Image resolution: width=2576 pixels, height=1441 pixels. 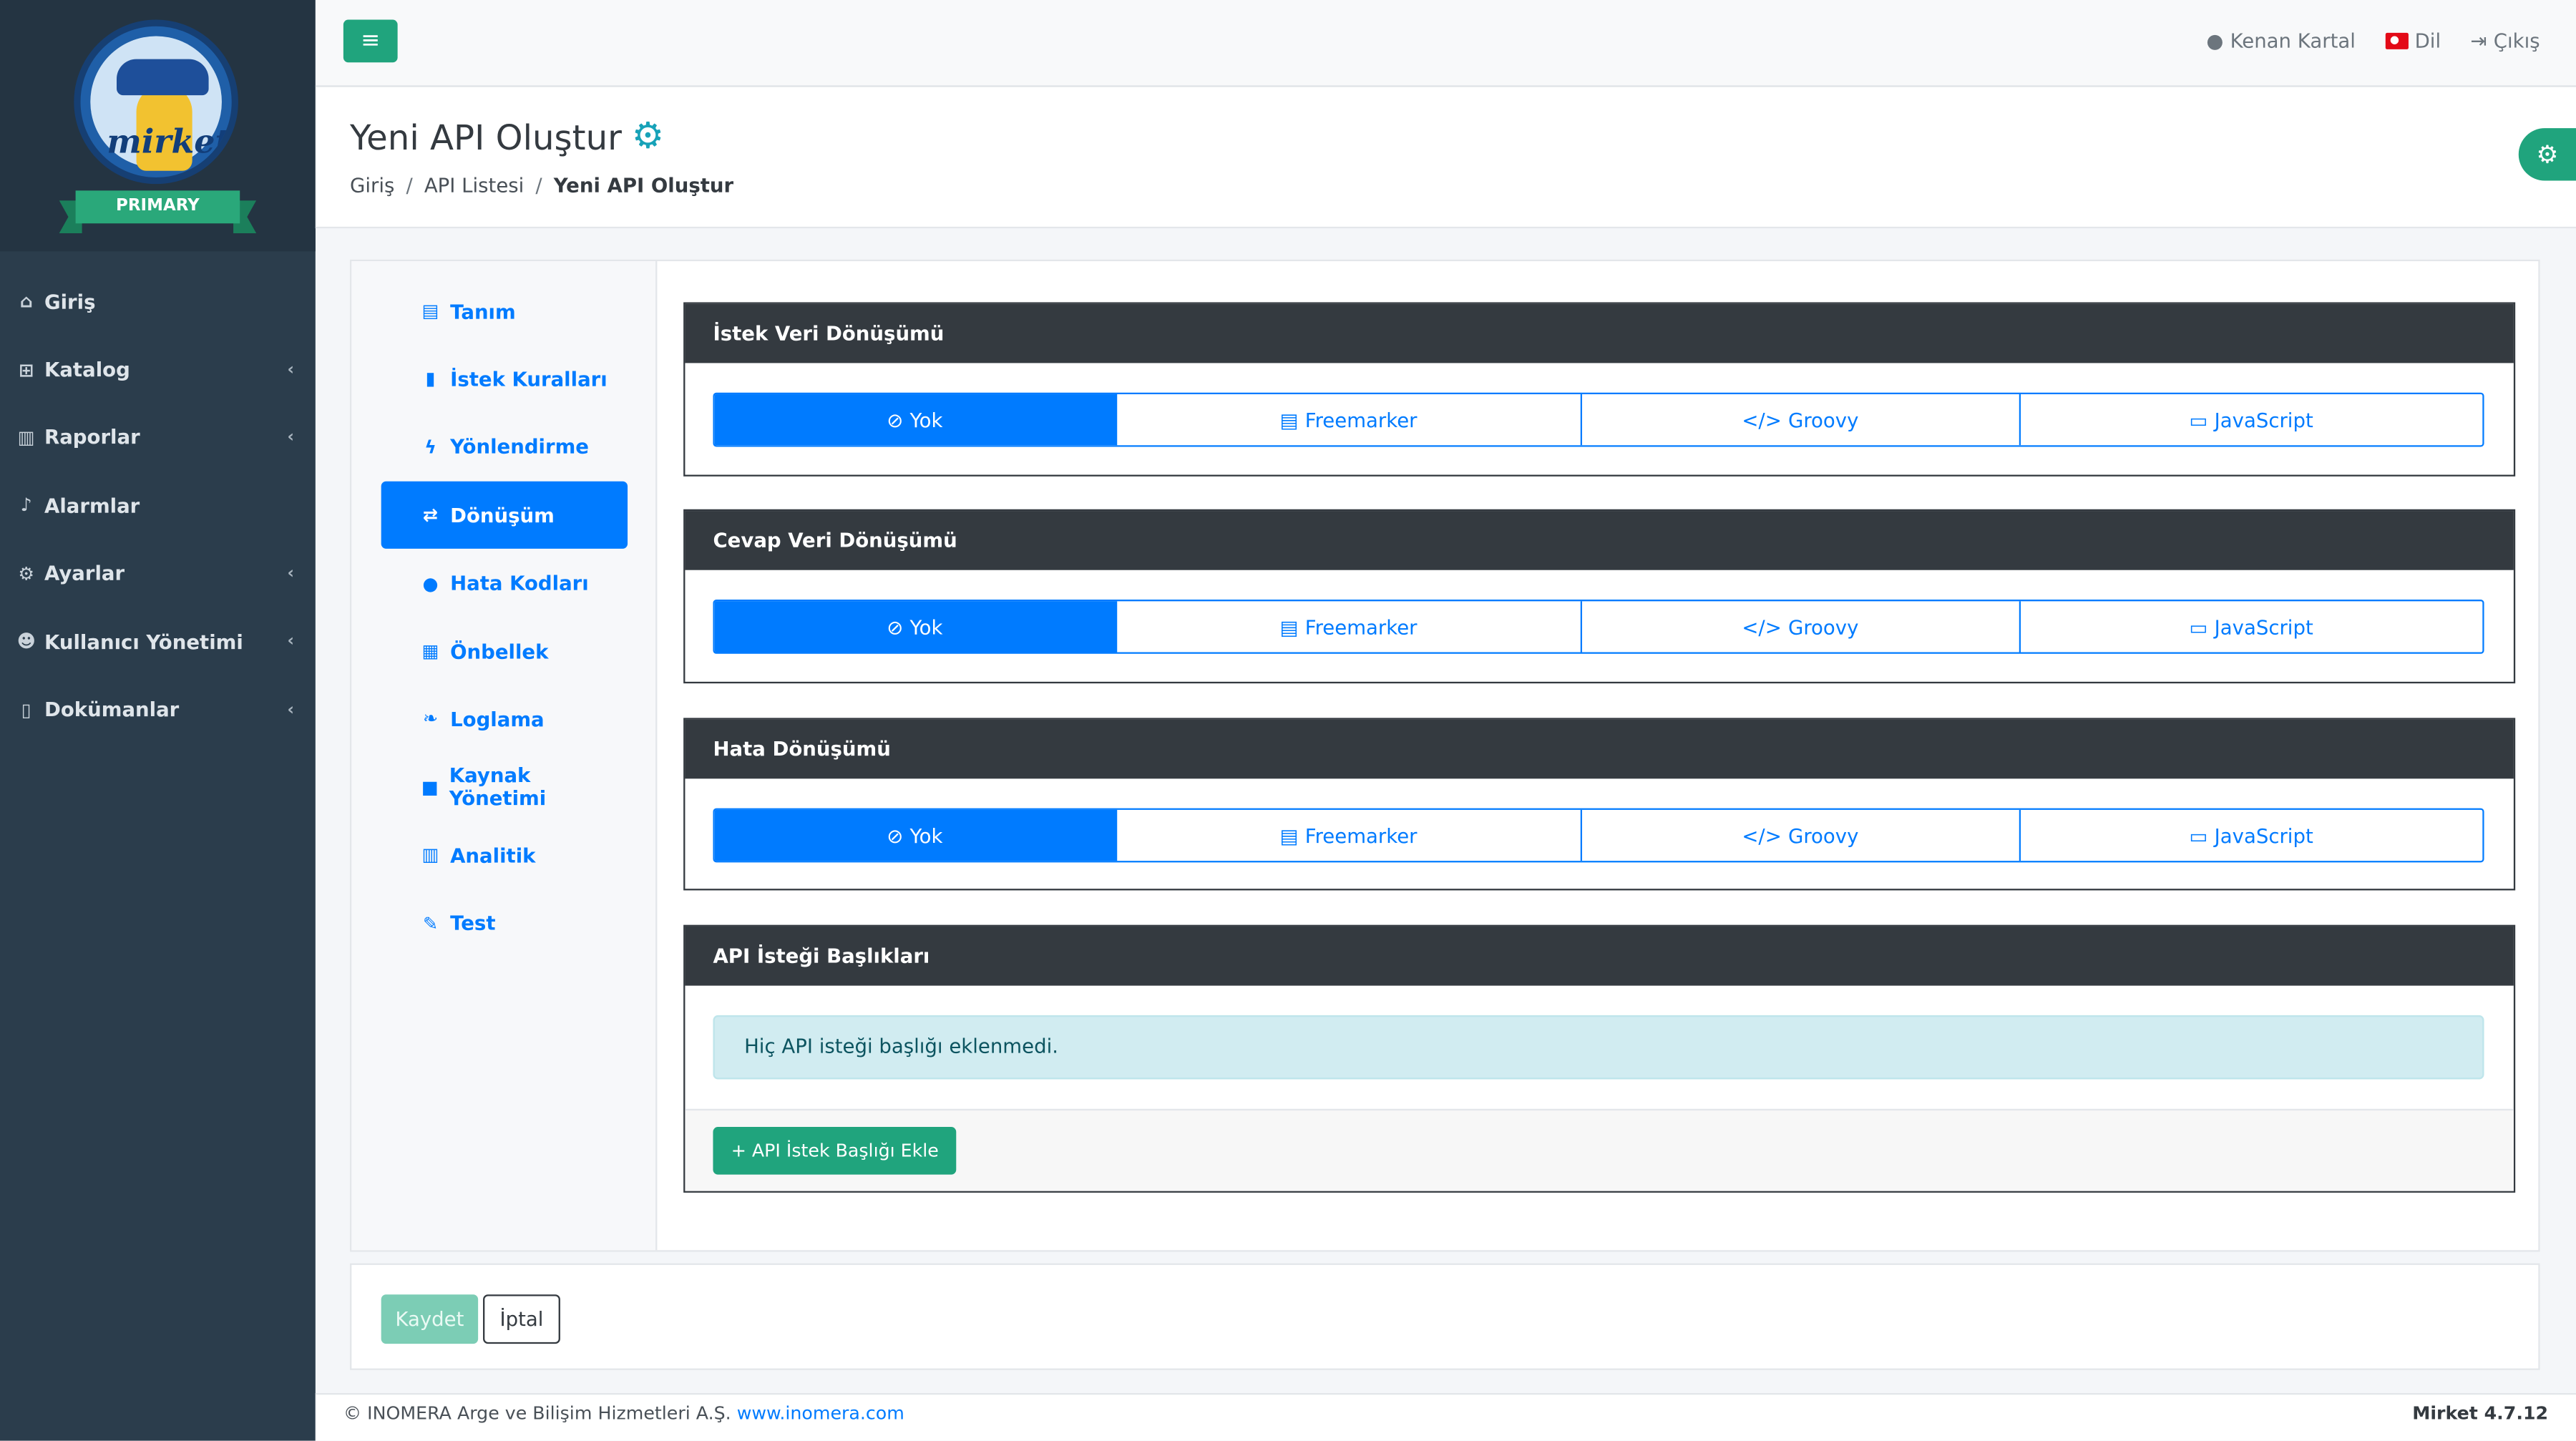 What do you see at coordinates (493, 856) in the screenshot?
I see `tab-label: Analitik` at bounding box center [493, 856].